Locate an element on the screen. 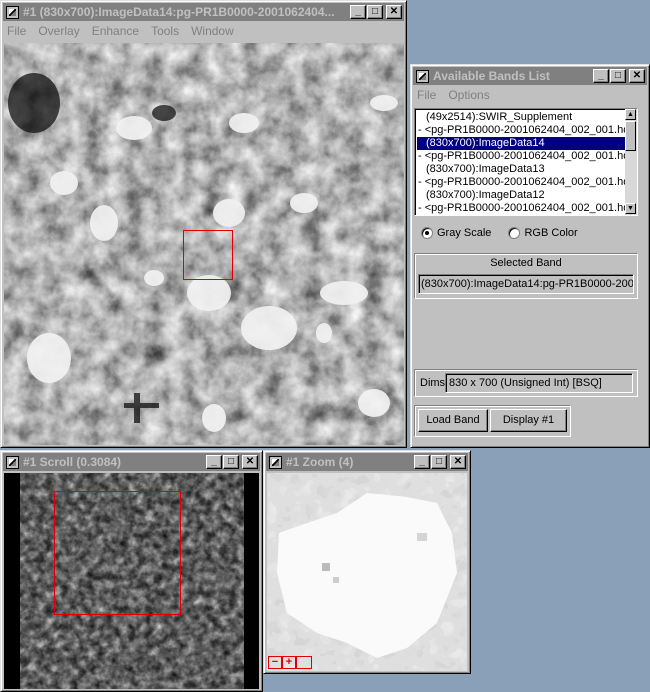  rgb-color-label: RGB Color is located at coordinates (551, 233).